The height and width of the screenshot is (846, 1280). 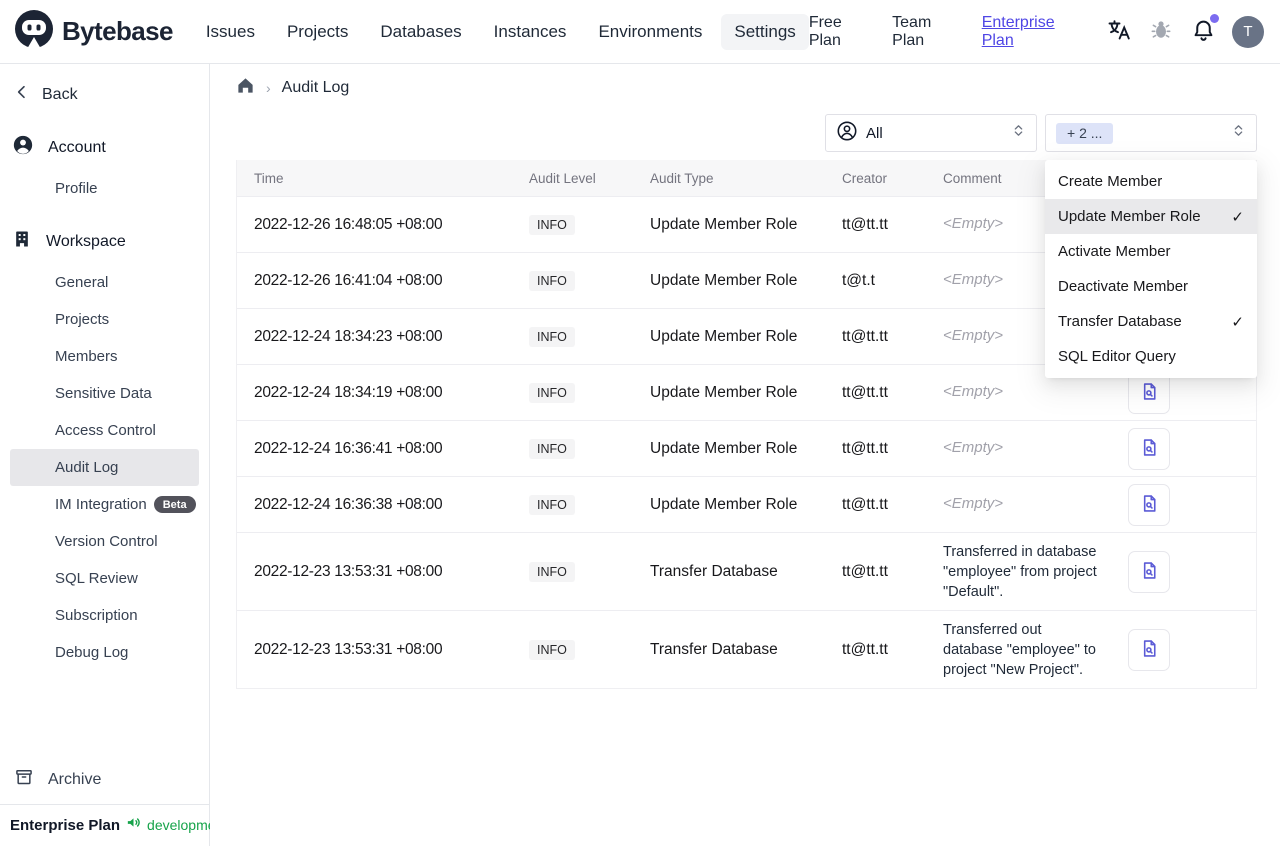 I want to click on sidebar-item-debug-log: Debug Log, so click(x=104, y=652).